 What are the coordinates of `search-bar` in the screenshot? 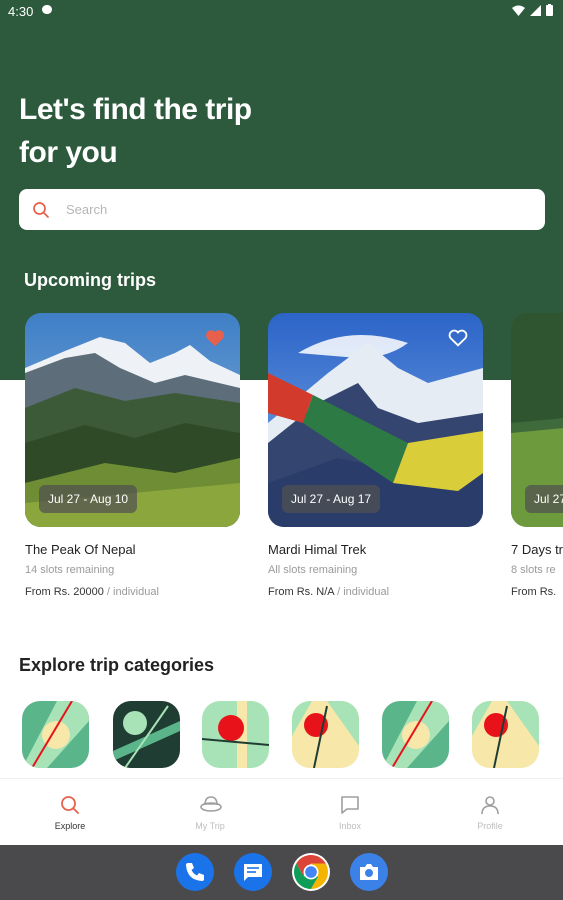 It's located at (282, 209).